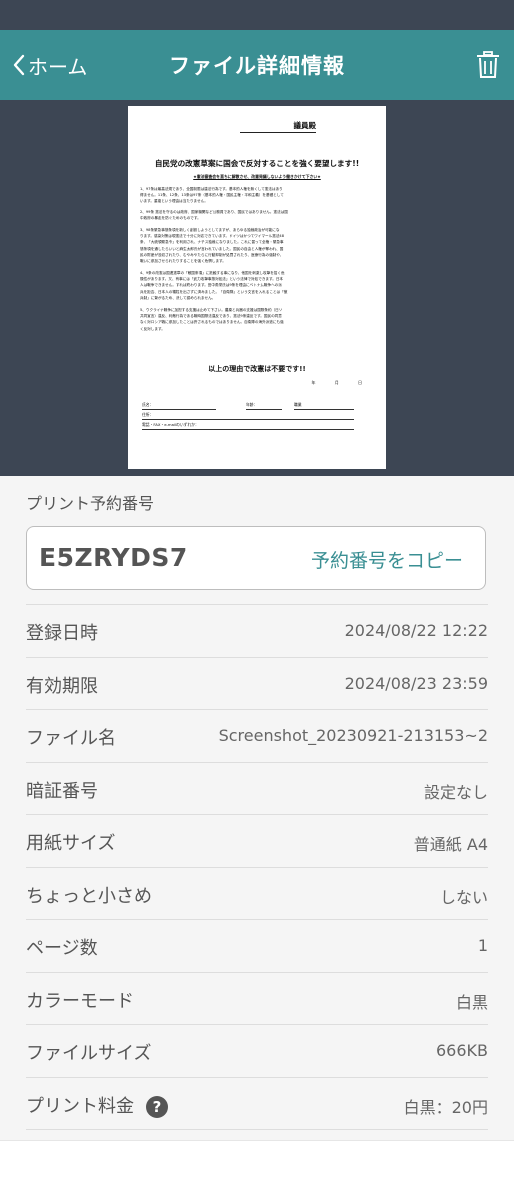 Image resolution: width=514 pixels, height=1201 pixels. Describe the element at coordinates (353, 735) in the screenshot. I see `detail-value: Screenshot_20230921-213153~2` at that location.